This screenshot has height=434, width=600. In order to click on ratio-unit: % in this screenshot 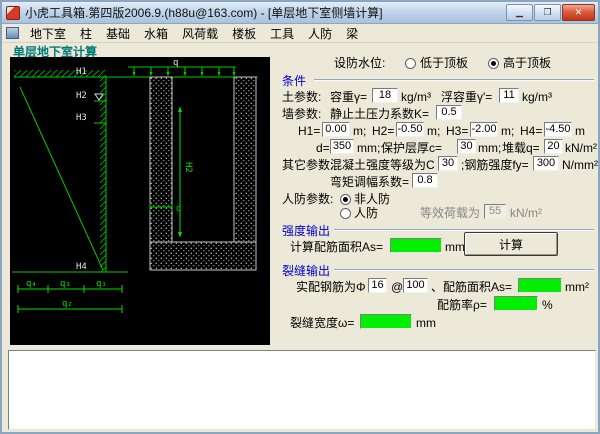, I will do `click(547, 305)`.